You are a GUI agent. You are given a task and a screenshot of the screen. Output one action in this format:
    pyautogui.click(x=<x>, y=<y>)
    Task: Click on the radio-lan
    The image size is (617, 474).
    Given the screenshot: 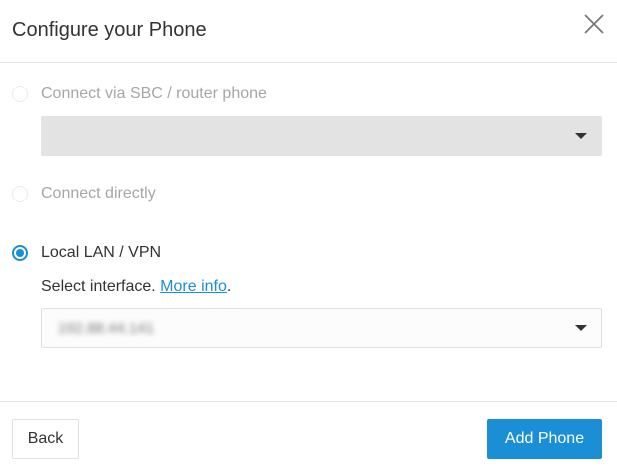 What is the action you would take?
    pyautogui.click(x=20, y=253)
    